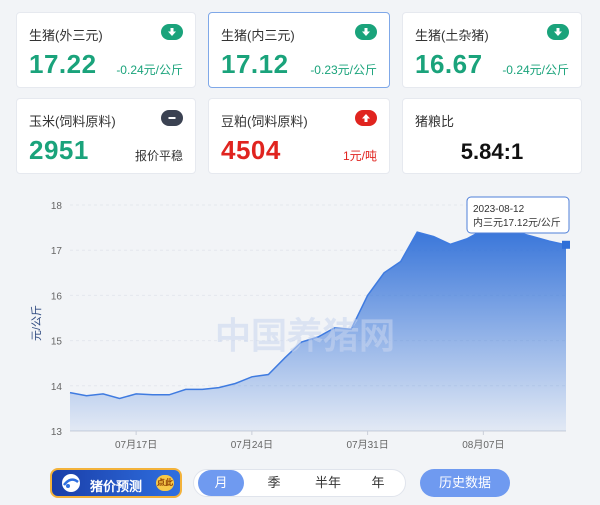 This screenshot has height=505, width=600. I want to click on y-tick-label: 18, so click(57, 206).